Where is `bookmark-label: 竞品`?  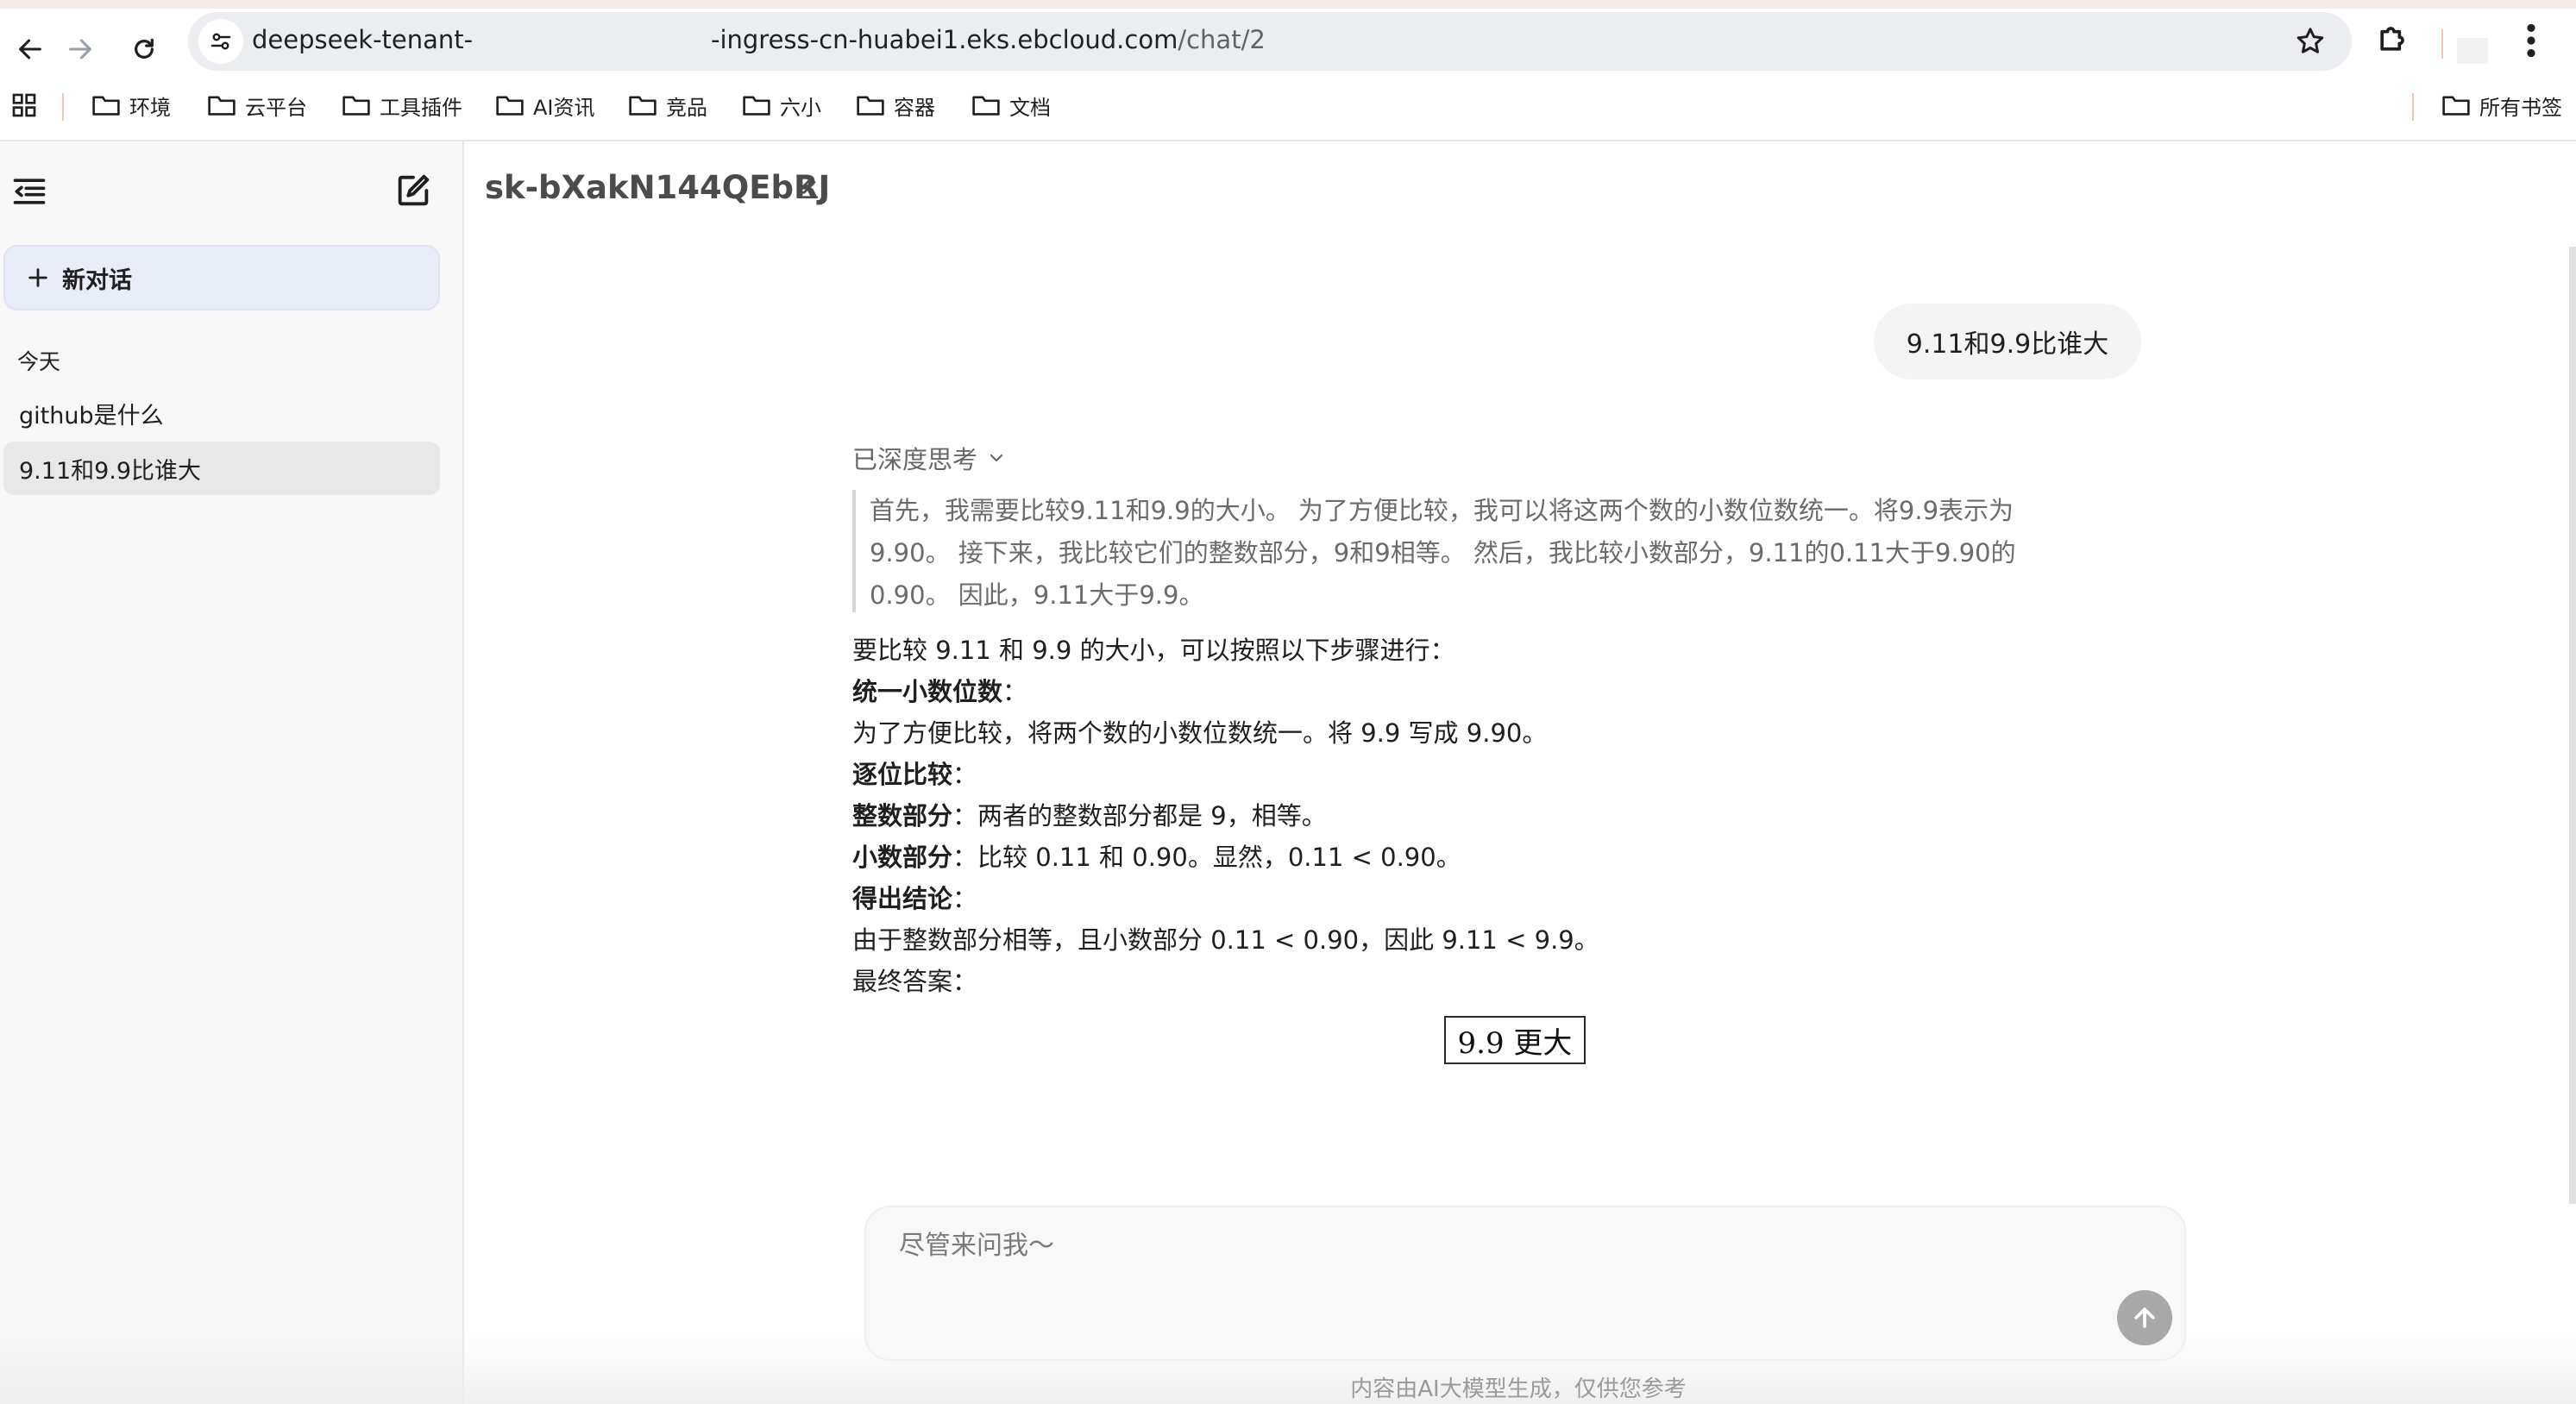 bookmark-label: 竞品 is located at coordinates (686, 107).